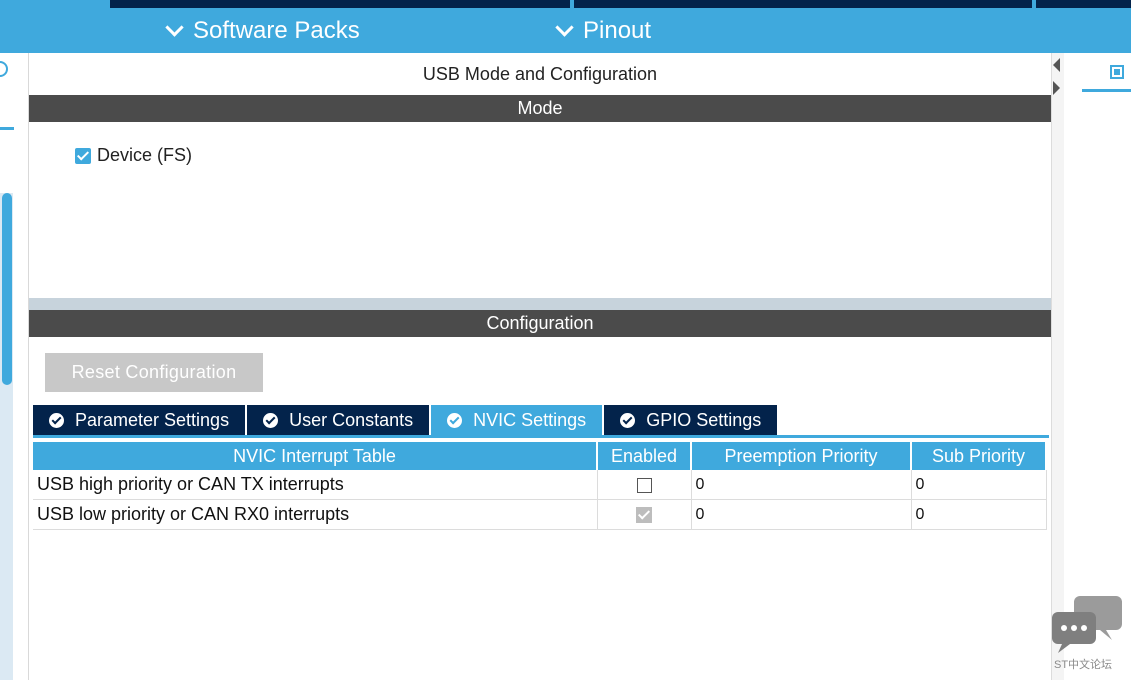  Describe the element at coordinates (1097, 366) in the screenshot. I see `right-chip-panel` at that location.